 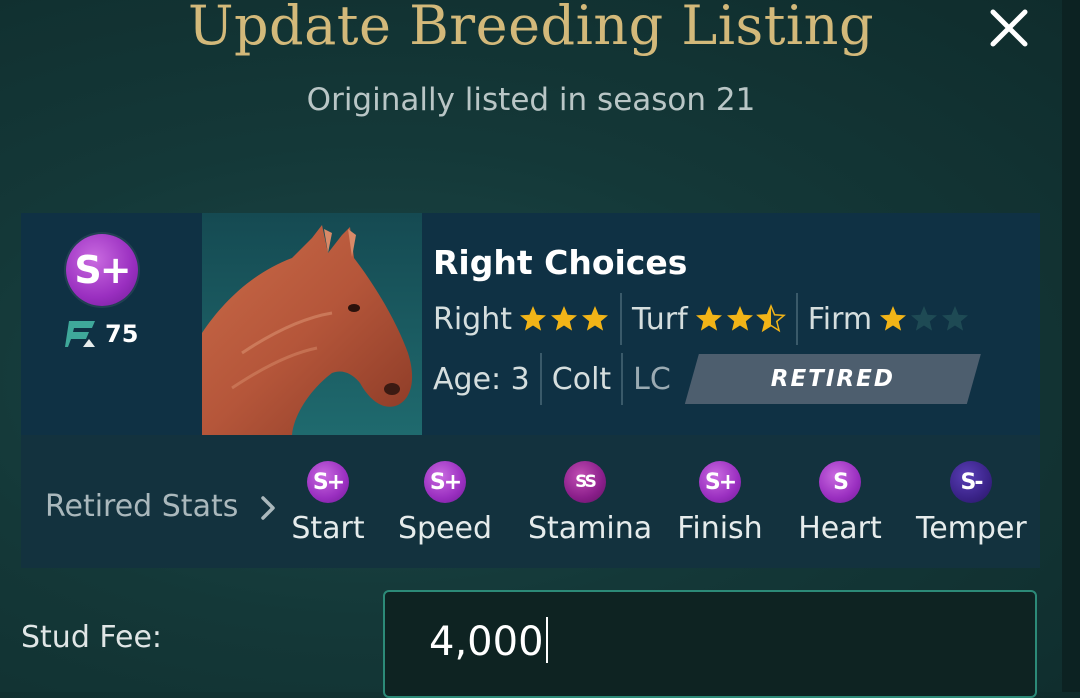 What do you see at coordinates (102, 270) in the screenshot?
I see `grade-badge: S+` at bounding box center [102, 270].